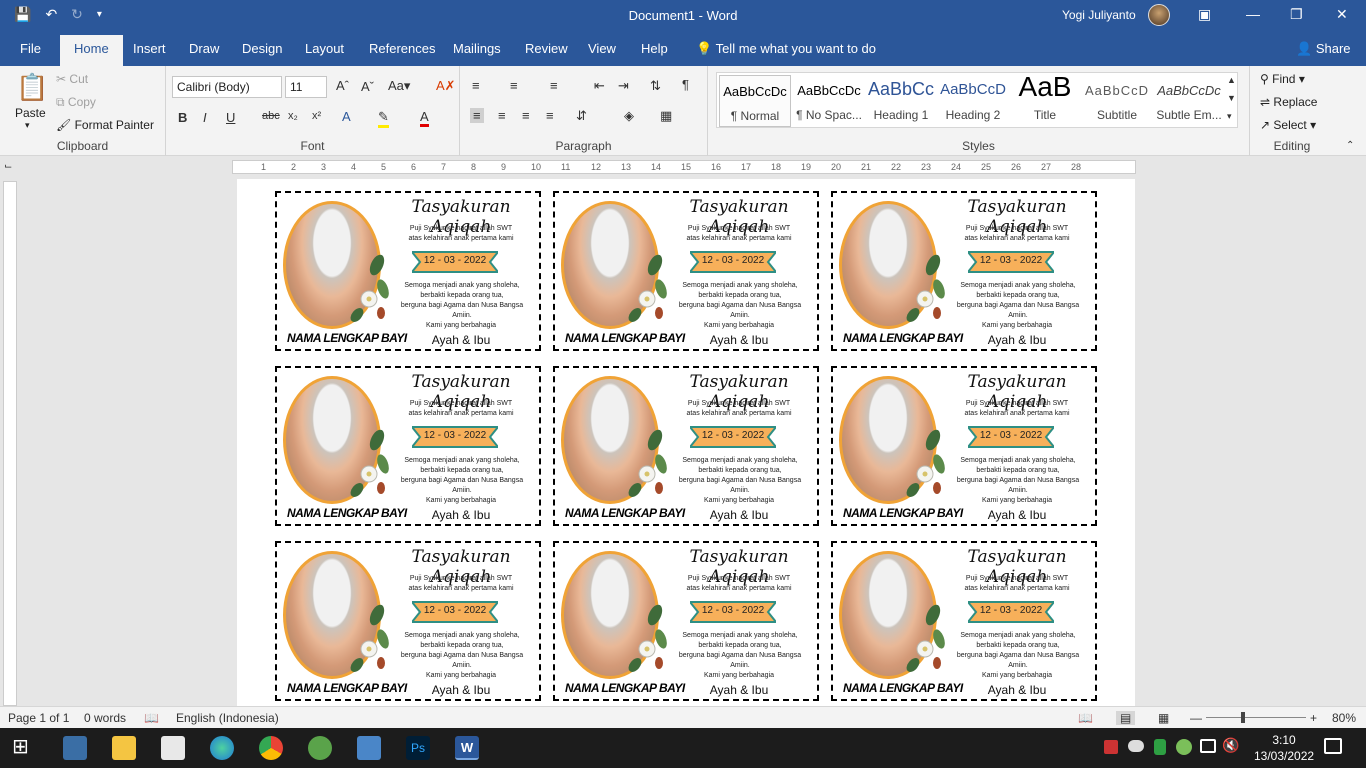 This screenshot has width=1366, height=768. Describe the element at coordinates (1126, 718) in the screenshot. I see `print-layout-icon: ▤` at that location.